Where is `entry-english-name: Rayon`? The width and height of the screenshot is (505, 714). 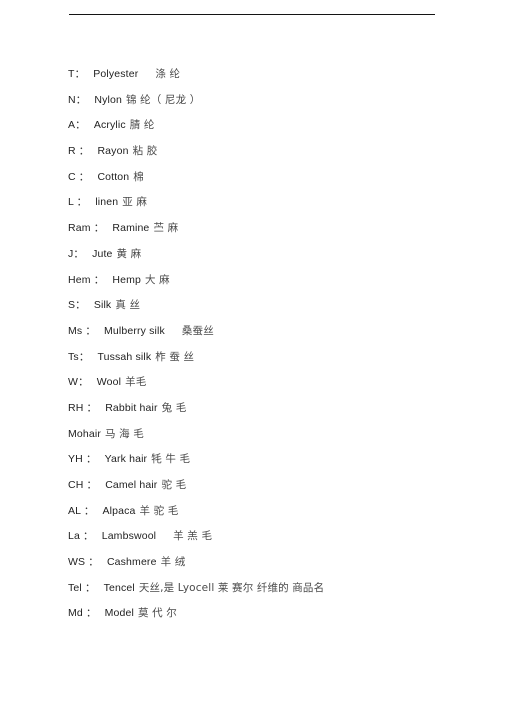
entry-english-name: Rayon is located at coordinates (113, 151).